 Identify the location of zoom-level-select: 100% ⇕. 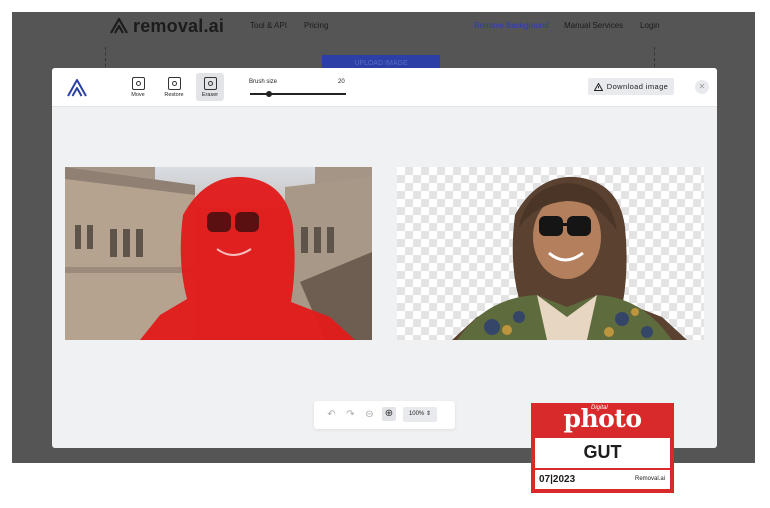
(420, 414).